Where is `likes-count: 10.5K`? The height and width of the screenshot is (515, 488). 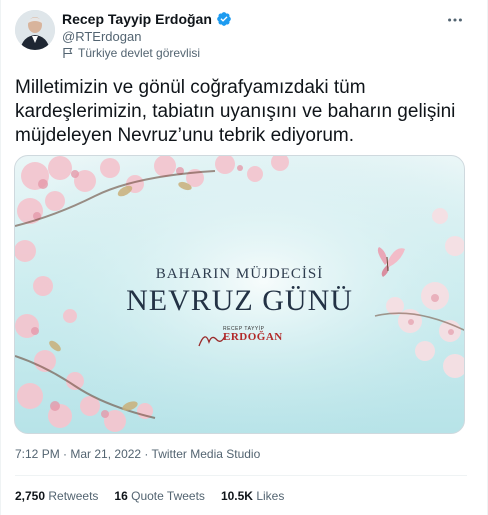 likes-count: 10.5K is located at coordinates (236, 496).